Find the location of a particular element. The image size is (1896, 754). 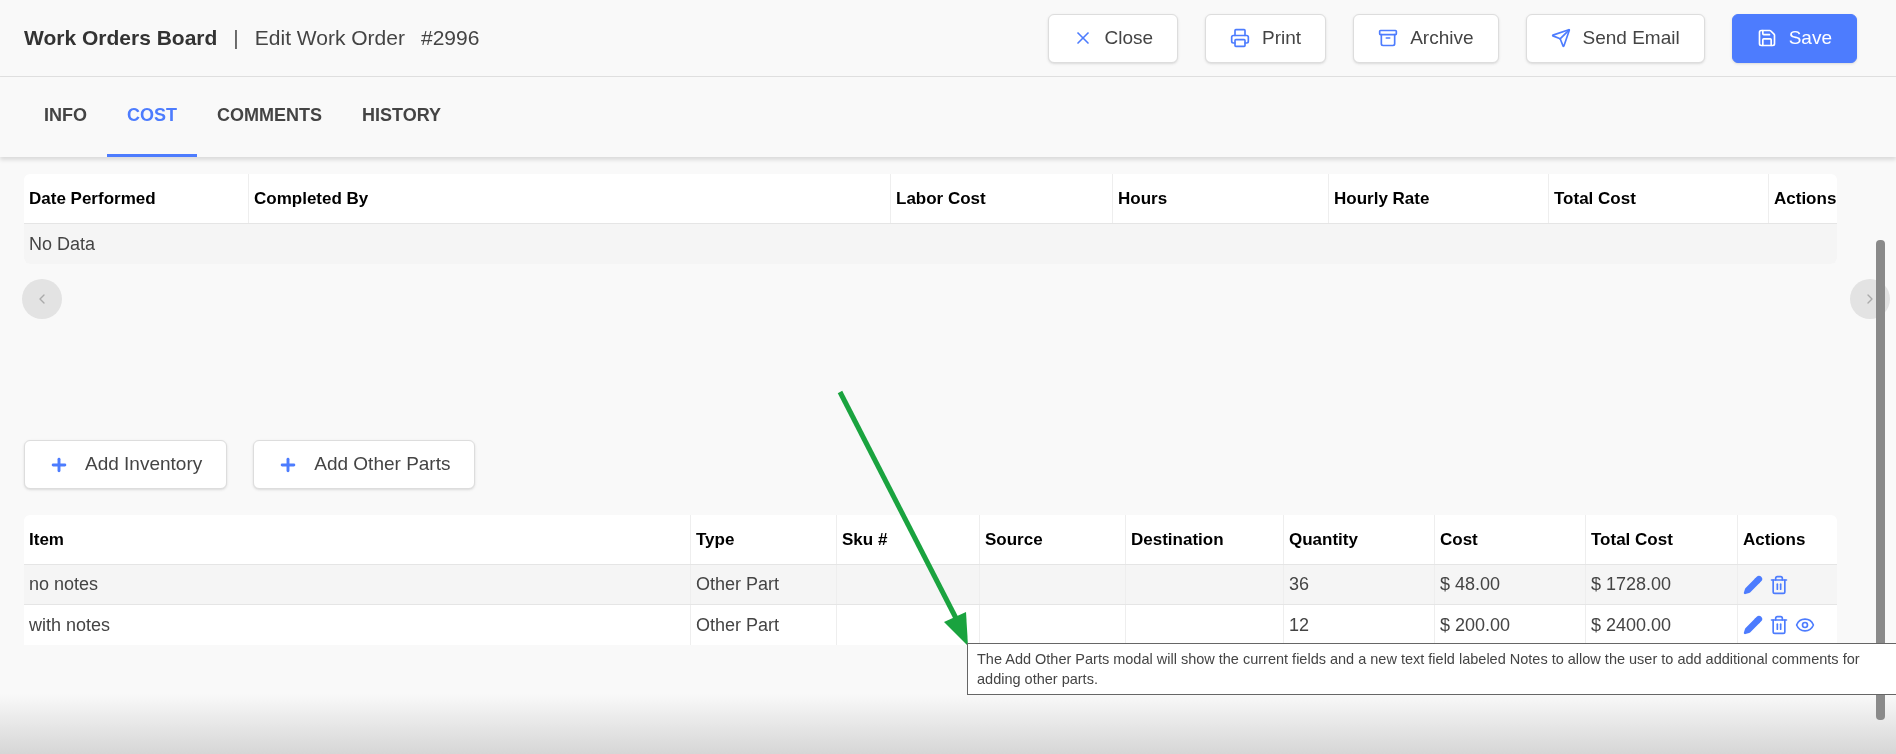

archive-icon is located at coordinates (1388, 38).